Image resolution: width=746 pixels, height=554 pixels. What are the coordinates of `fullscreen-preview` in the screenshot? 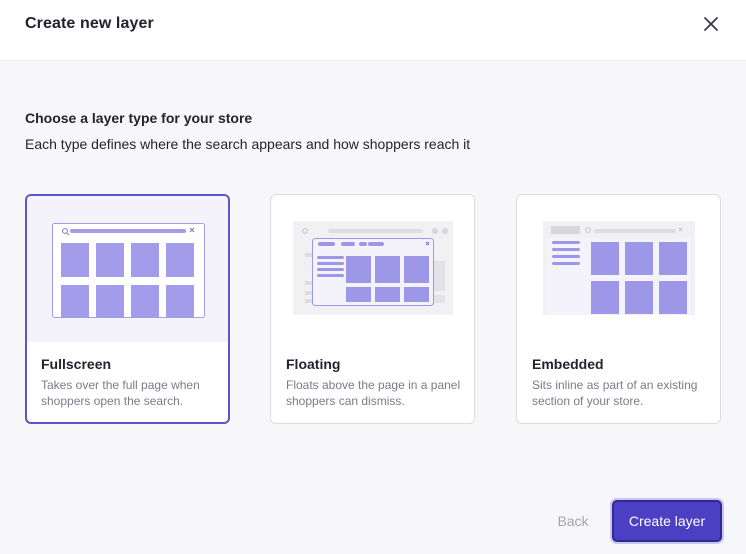 It's located at (127, 269).